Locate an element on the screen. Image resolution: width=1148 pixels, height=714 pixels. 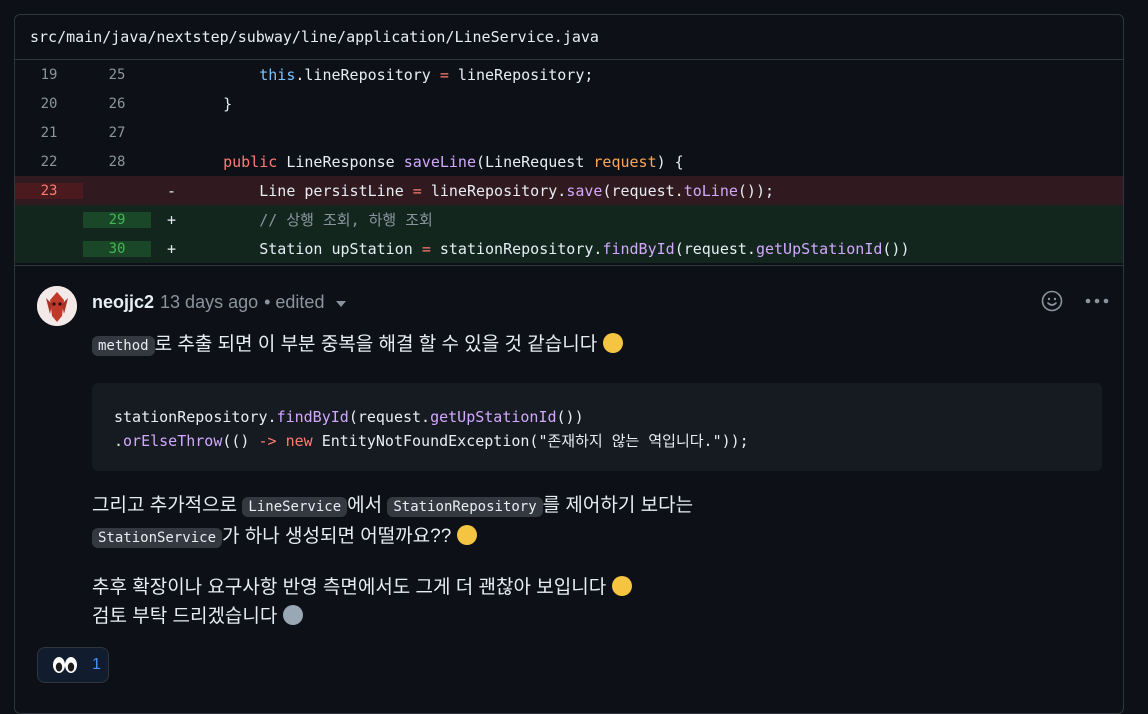
paragraph: method 로 추출 되면 이 부분 중복을 해결 할 수 있을 것 같습니다 is located at coordinates (597, 345).